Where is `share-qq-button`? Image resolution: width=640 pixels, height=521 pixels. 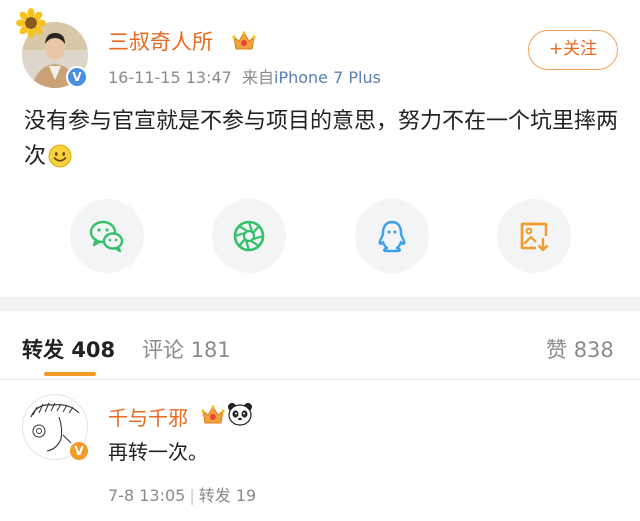
share-qq-button is located at coordinates (392, 236).